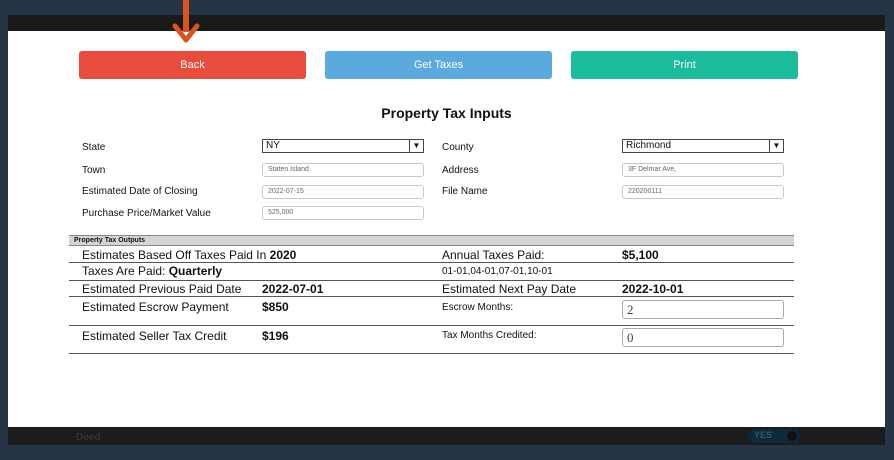  Describe the element at coordinates (465, 191) in the screenshot. I see `file-name-label: File Name` at that location.